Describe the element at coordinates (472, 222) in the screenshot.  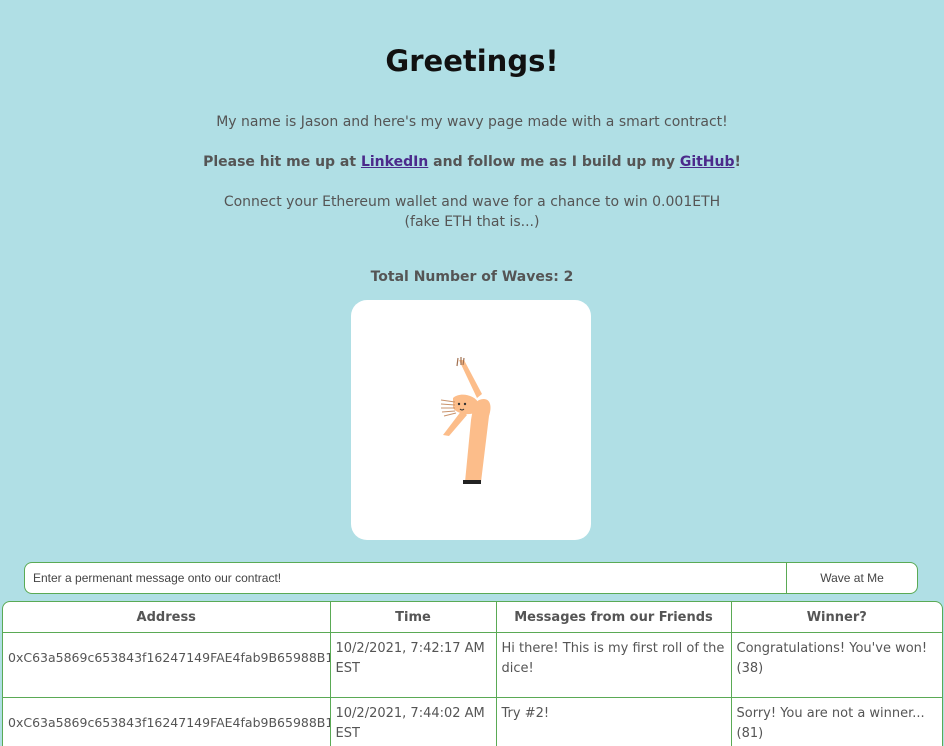
I see `connect-subtext: (fake ETH that is...)` at that location.